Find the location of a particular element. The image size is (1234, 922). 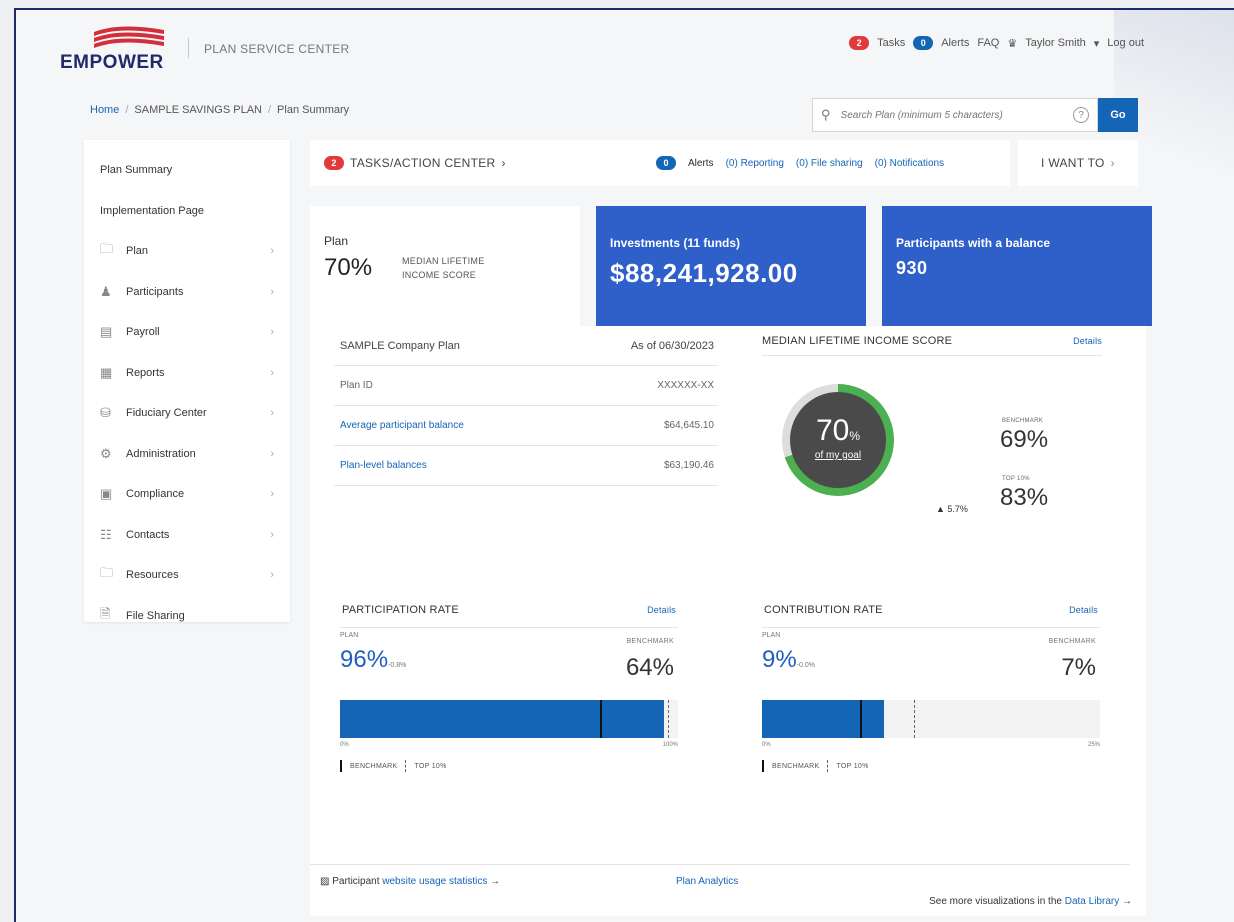

legend-benchmark-label: BENCHMARK is located at coordinates (374, 766).